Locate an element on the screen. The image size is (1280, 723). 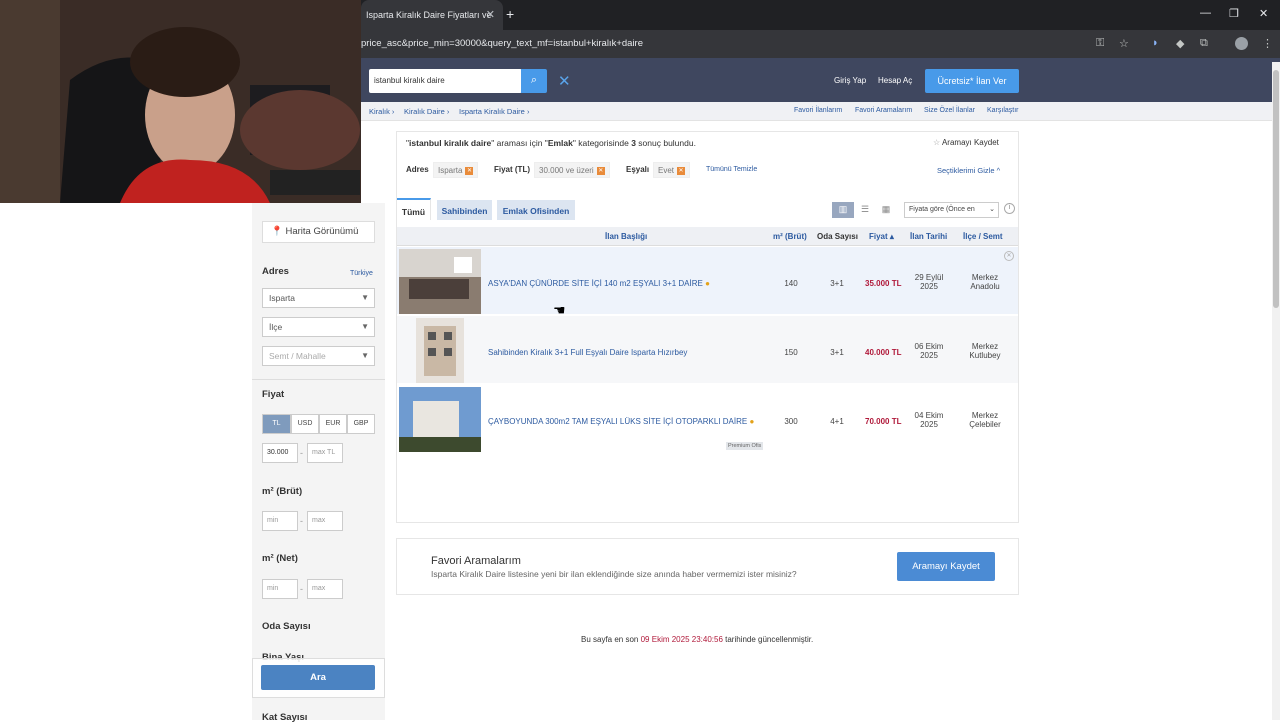
hide-selected-link: Seçtiklerimi Gizle ^ is located at coordinates (968, 170).